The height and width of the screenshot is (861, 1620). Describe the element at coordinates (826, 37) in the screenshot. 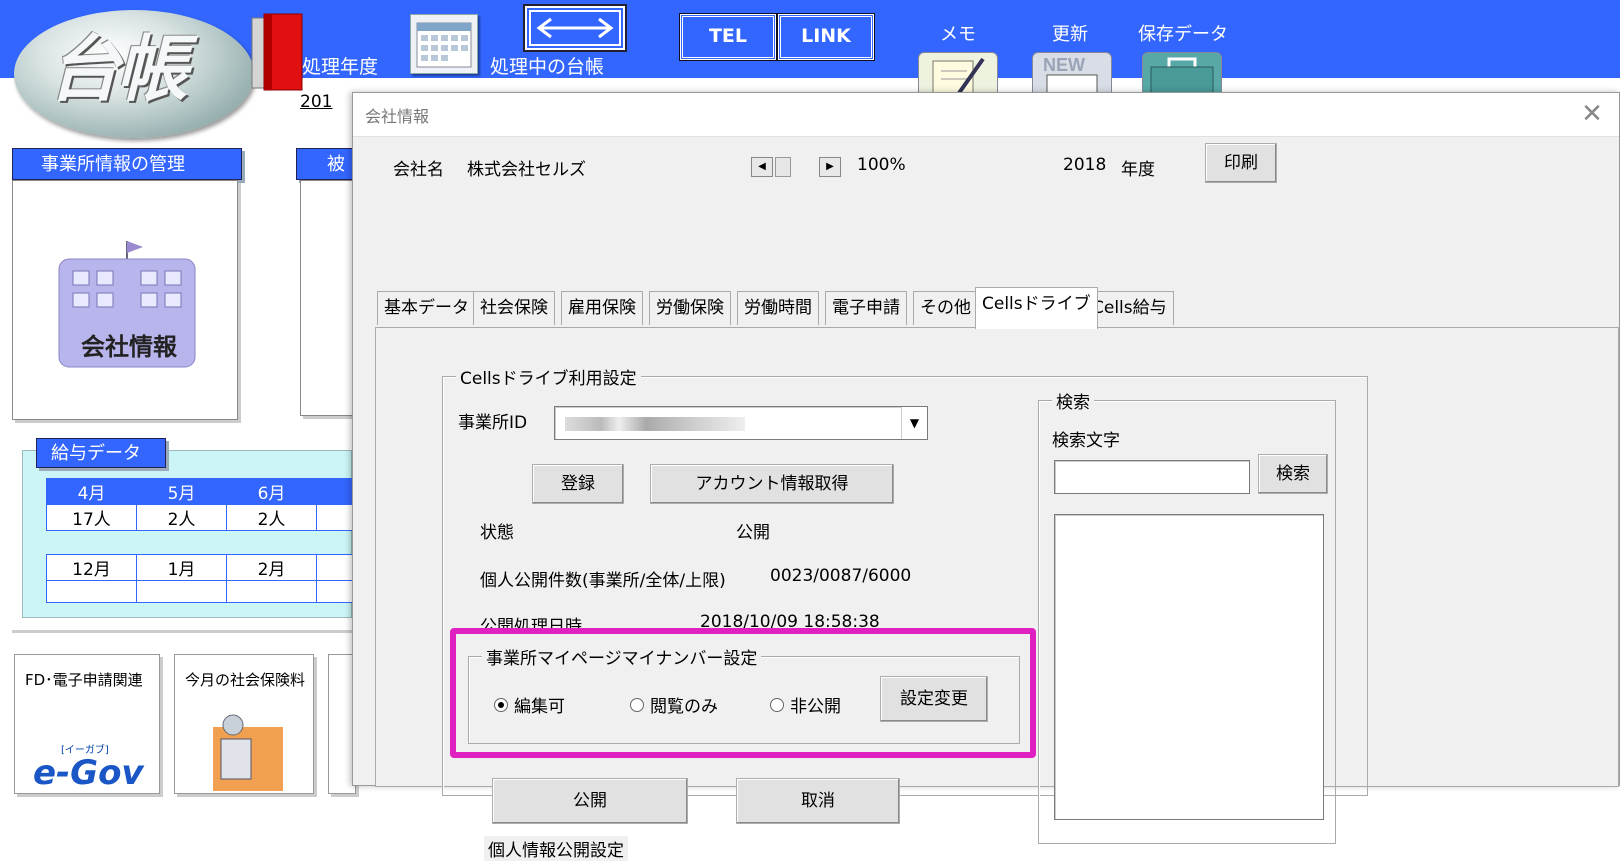

I see `link-button: LINK` at that location.